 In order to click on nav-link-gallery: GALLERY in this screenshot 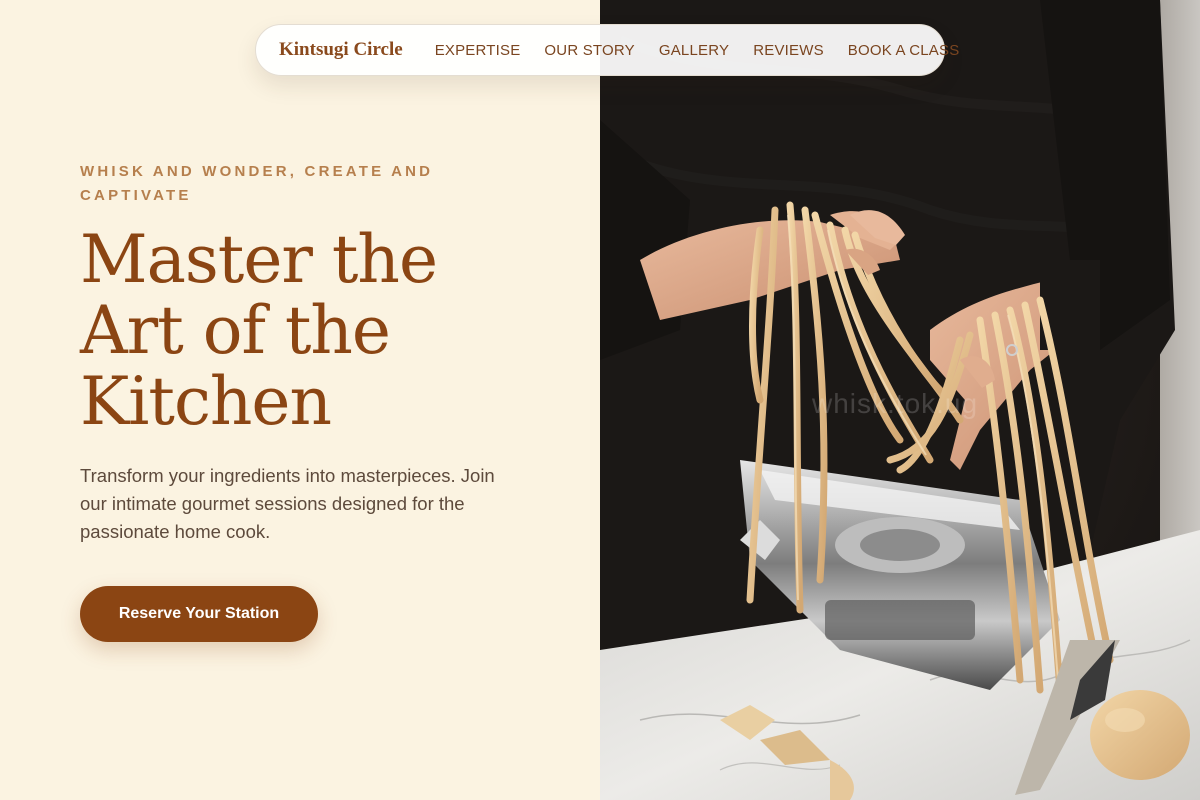, I will do `click(694, 50)`.